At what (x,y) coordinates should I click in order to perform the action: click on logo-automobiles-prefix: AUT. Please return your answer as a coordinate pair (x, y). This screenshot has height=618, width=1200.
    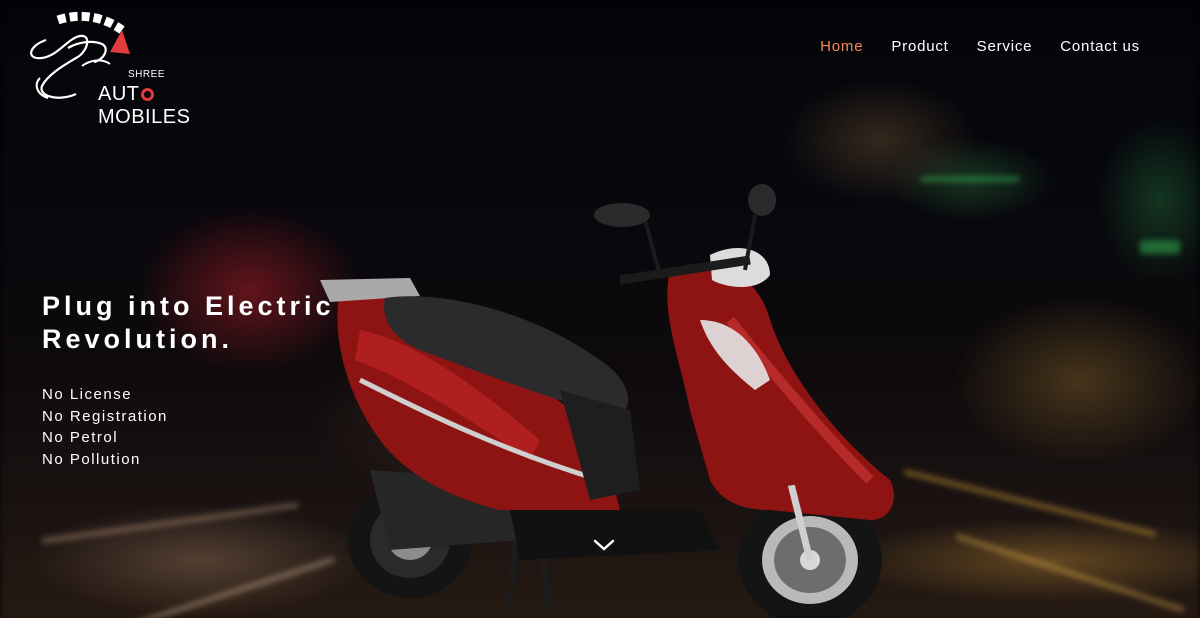
    Looking at the image, I should click on (119, 94).